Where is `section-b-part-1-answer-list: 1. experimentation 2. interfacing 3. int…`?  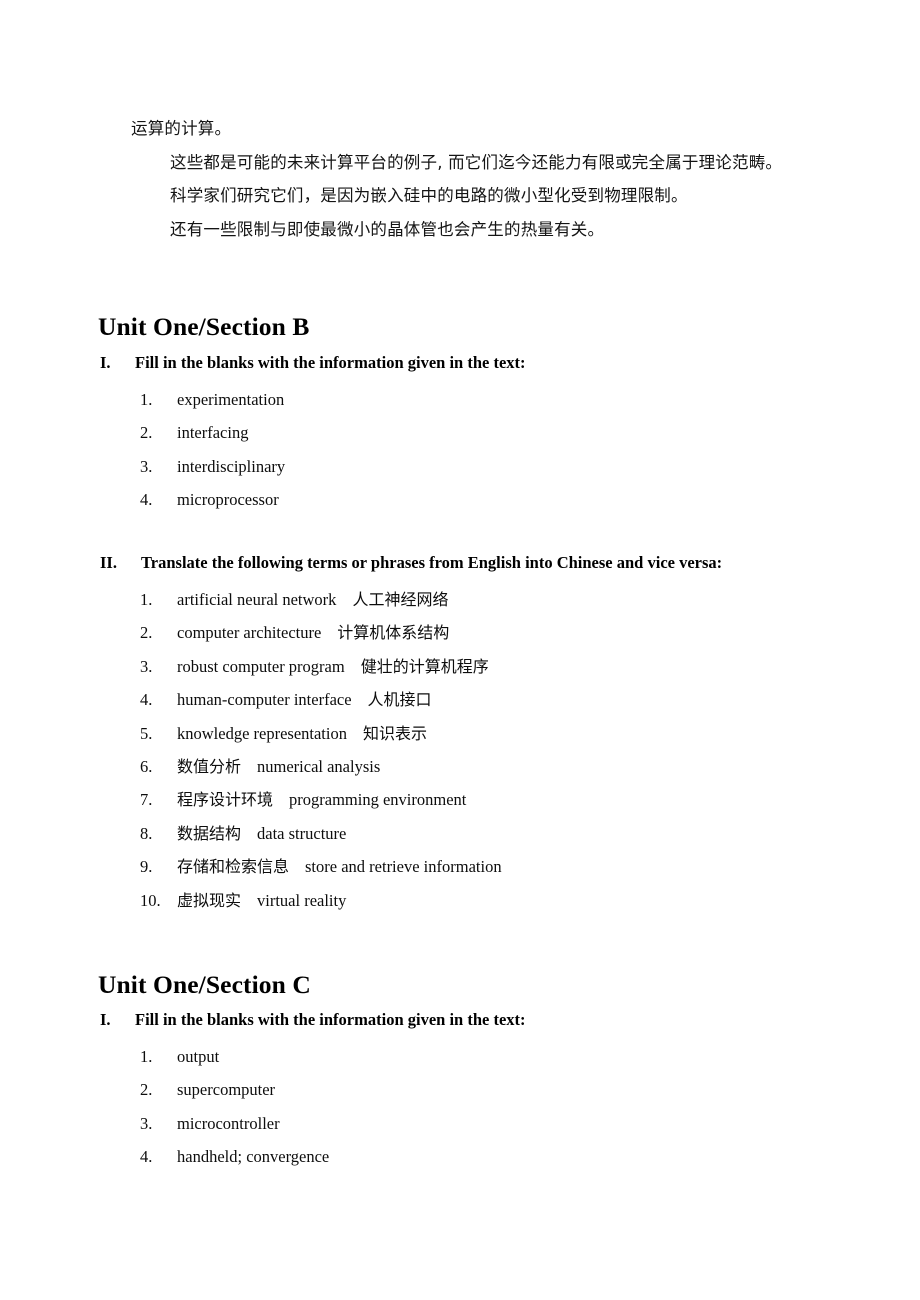 section-b-part-1-answer-list: 1. experimentation 2. interfacing 3. int… is located at coordinates (460, 450).